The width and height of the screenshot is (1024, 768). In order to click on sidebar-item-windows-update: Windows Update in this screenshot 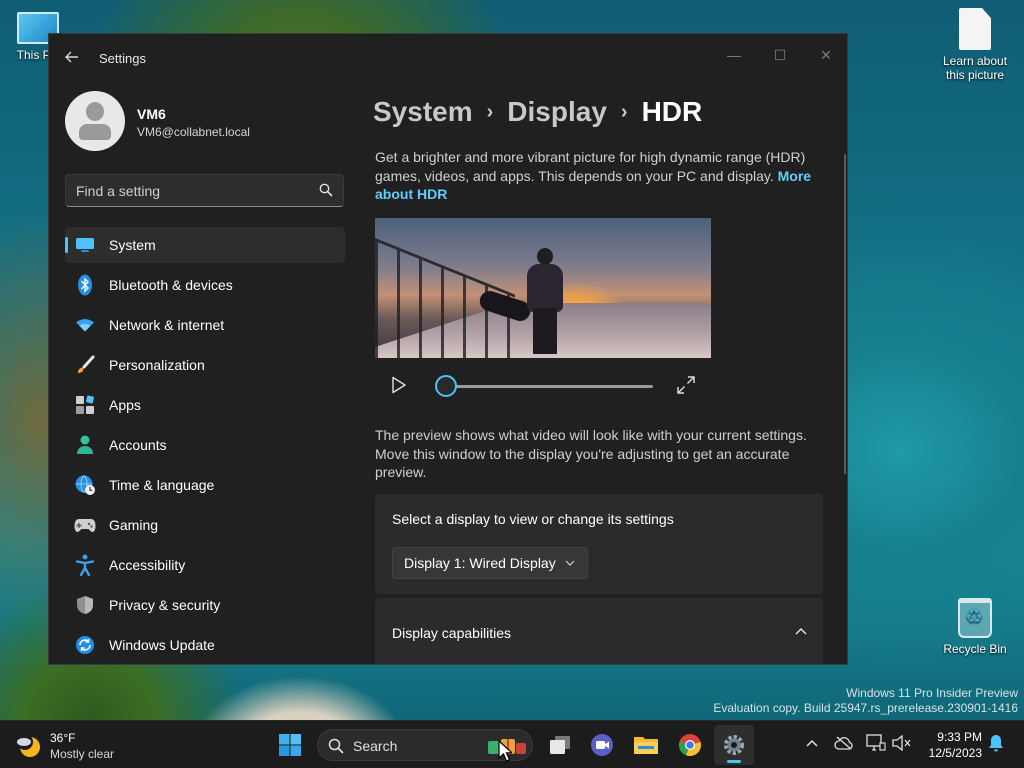, I will do `click(205, 645)`.